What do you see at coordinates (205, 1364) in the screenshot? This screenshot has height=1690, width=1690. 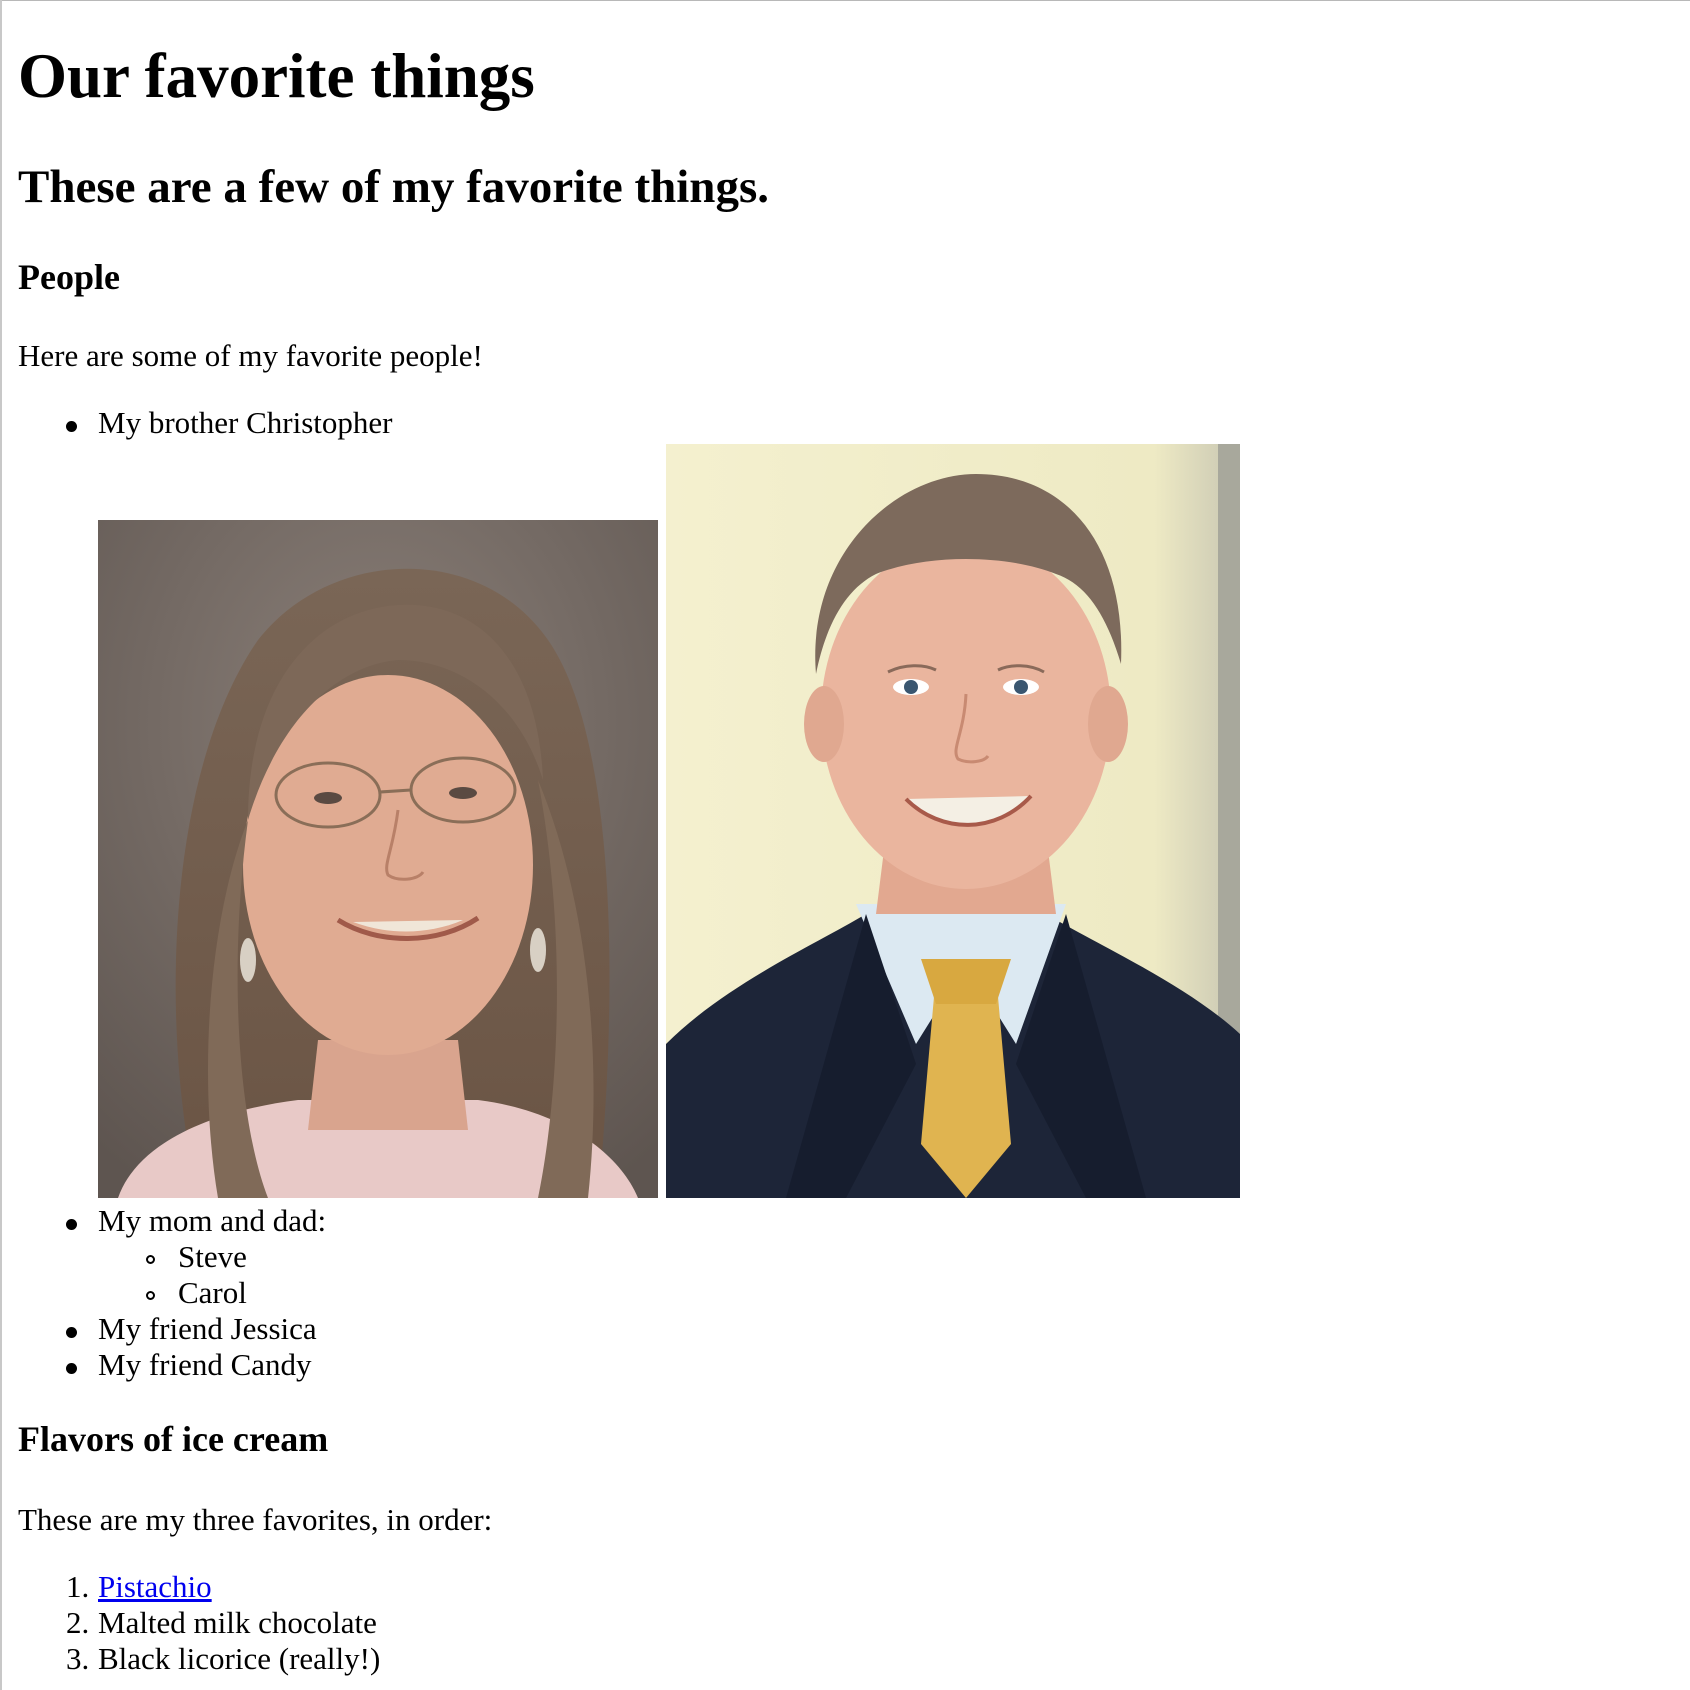 I see `list-item-label: My friend Candy` at bounding box center [205, 1364].